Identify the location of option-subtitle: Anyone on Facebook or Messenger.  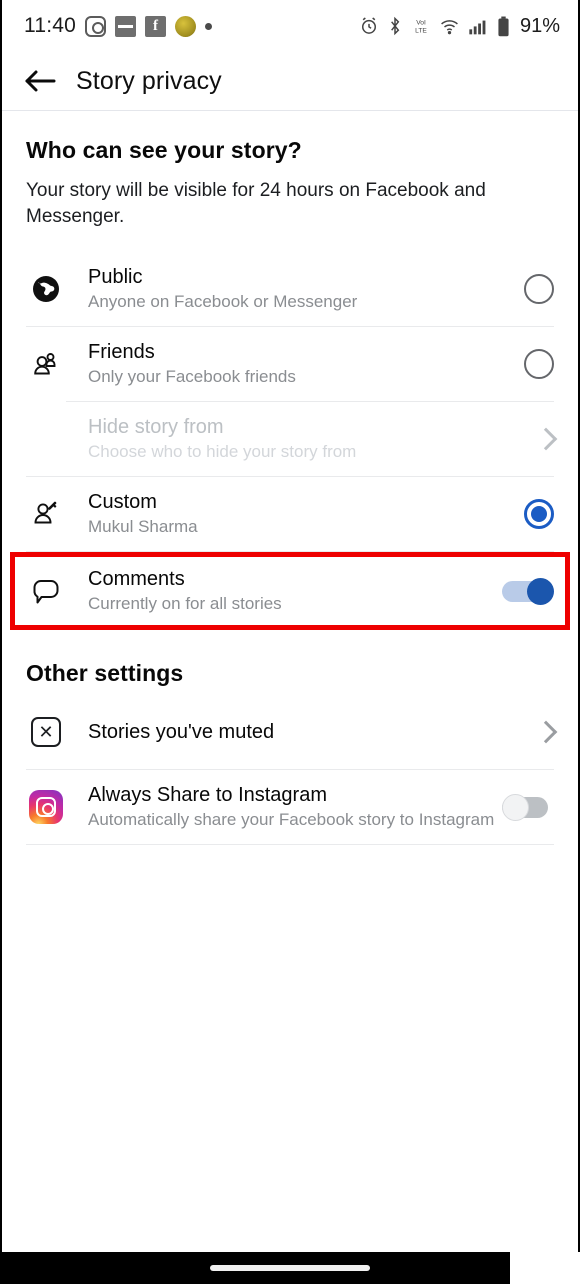
(223, 302).